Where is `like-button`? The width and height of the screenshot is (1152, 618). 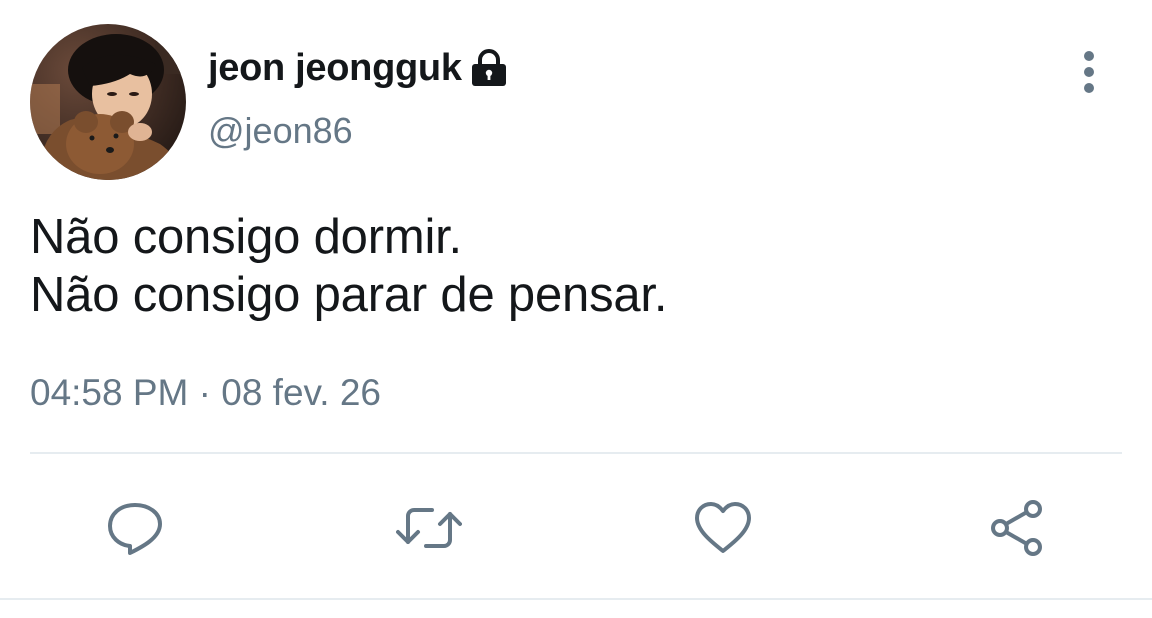
like-button is located at coordinates (723, 528).